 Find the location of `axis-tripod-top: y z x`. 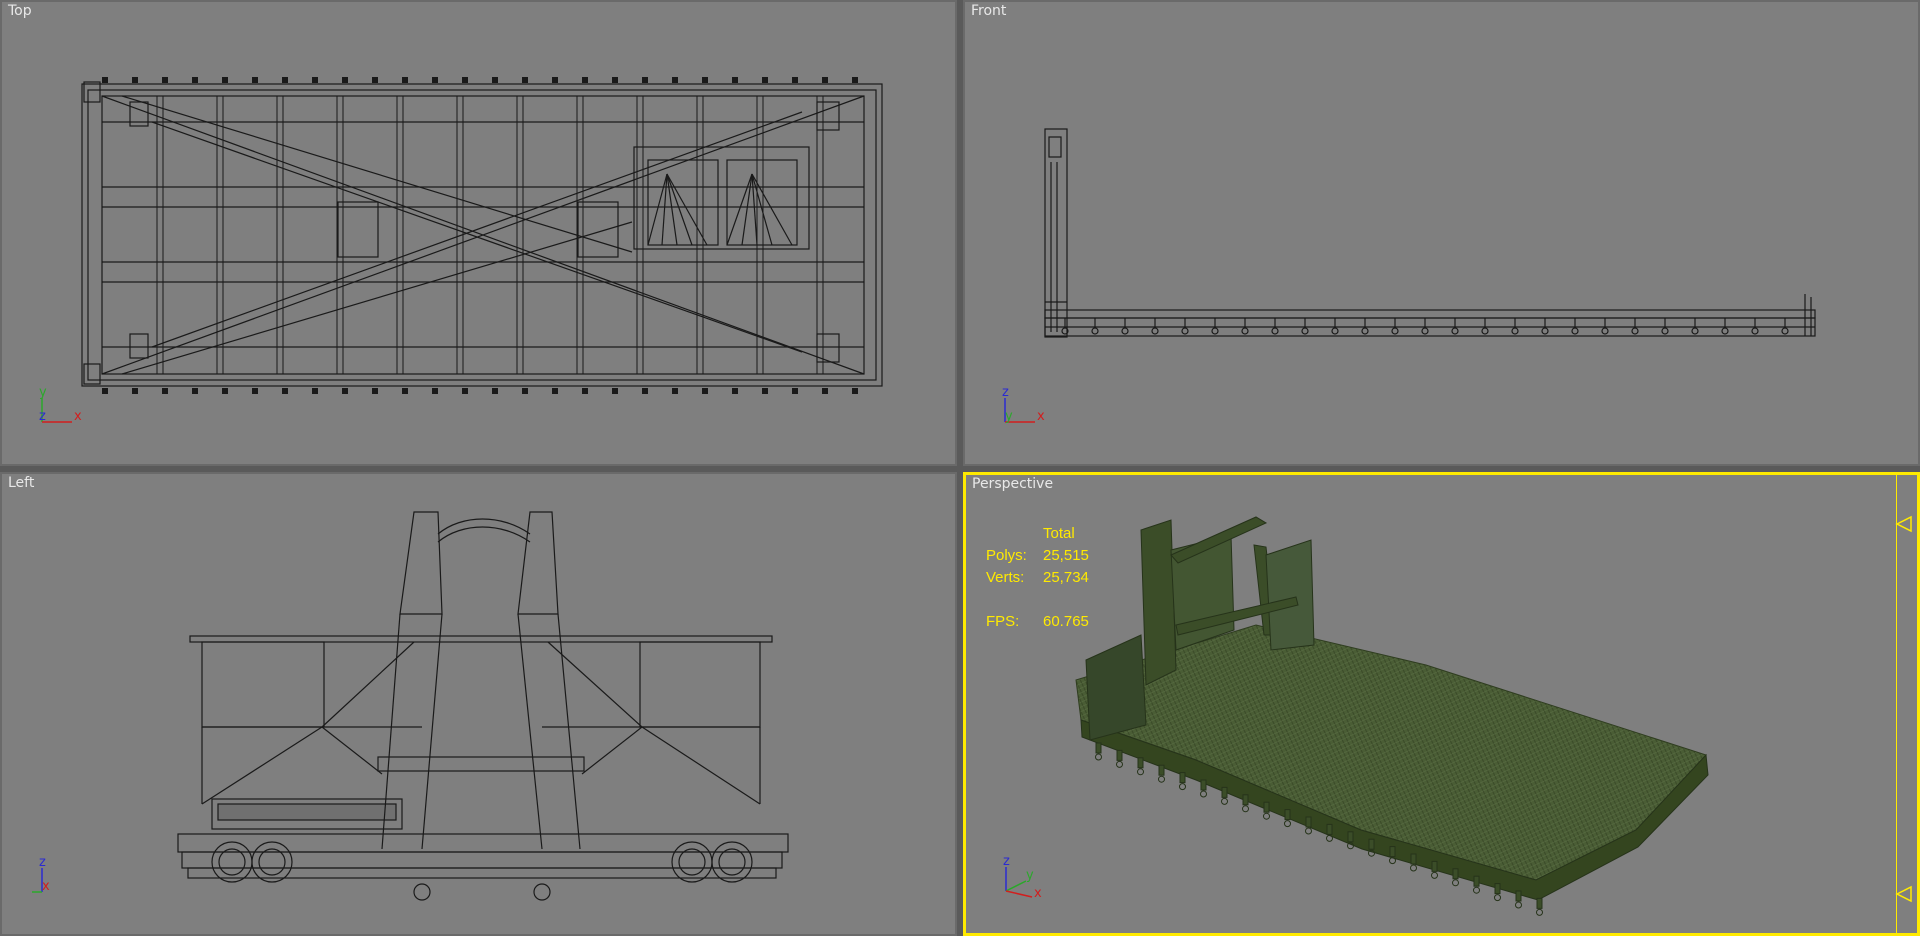

axis-tripod-top: y z x is located at coordinates (60, 404).